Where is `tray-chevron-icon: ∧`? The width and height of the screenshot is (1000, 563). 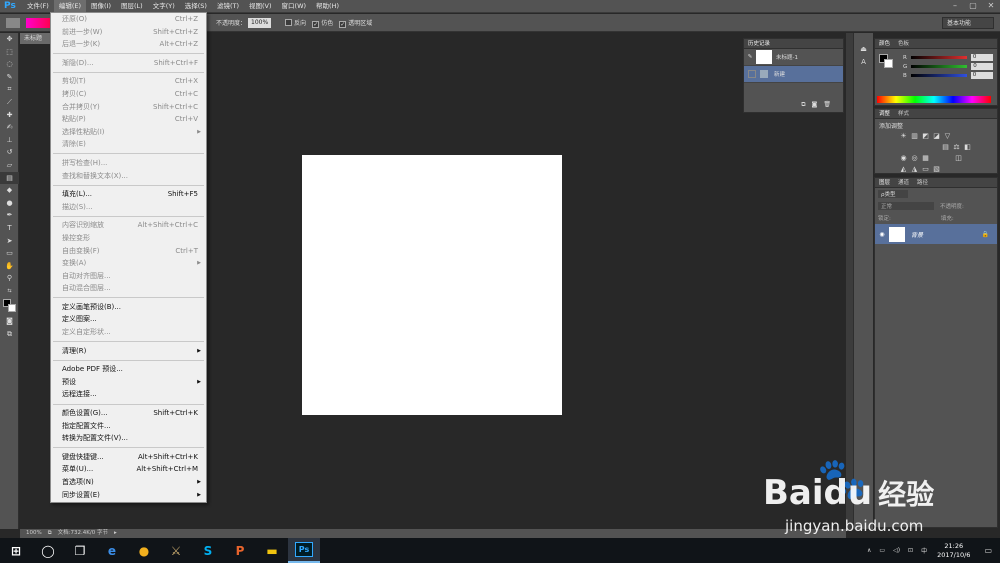 tray-chevron-icon: ∧ is located at coordinates (869, 550).